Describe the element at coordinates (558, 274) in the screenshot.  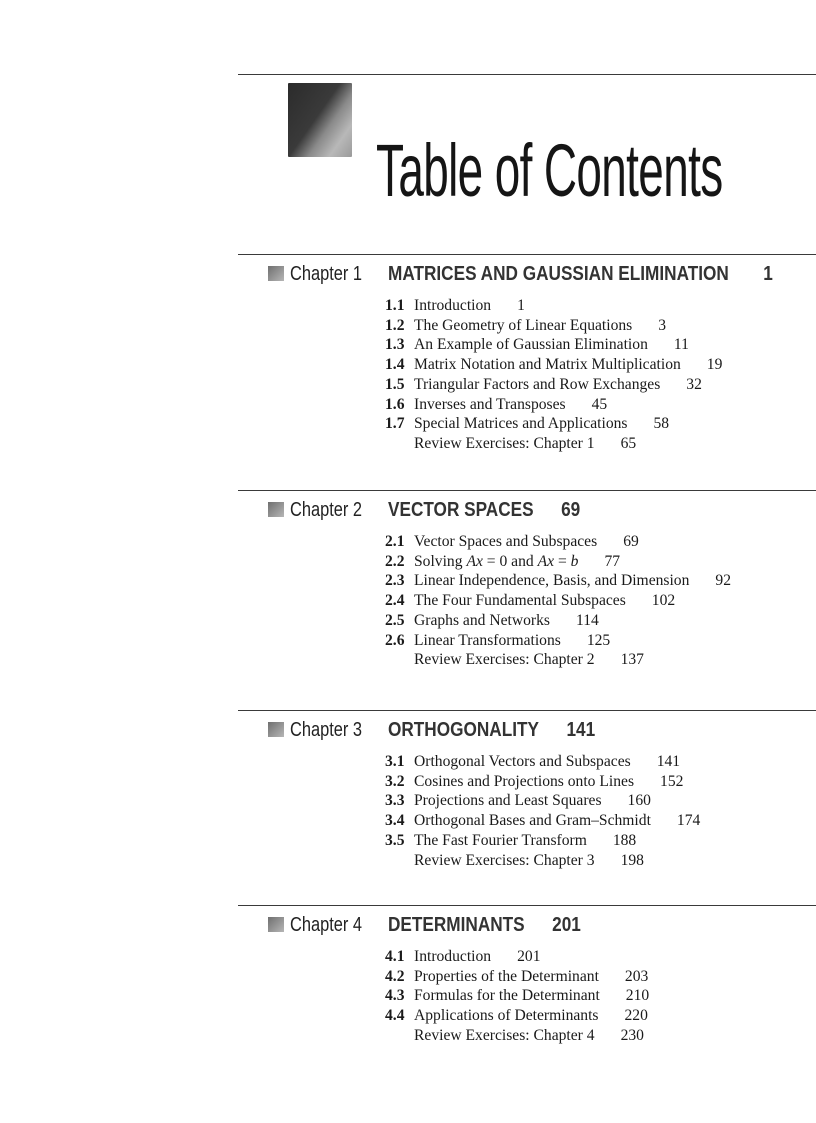
I see `chapter-title-text: MATRICES AND GAUSSIAN ELIMINATION` at that location.